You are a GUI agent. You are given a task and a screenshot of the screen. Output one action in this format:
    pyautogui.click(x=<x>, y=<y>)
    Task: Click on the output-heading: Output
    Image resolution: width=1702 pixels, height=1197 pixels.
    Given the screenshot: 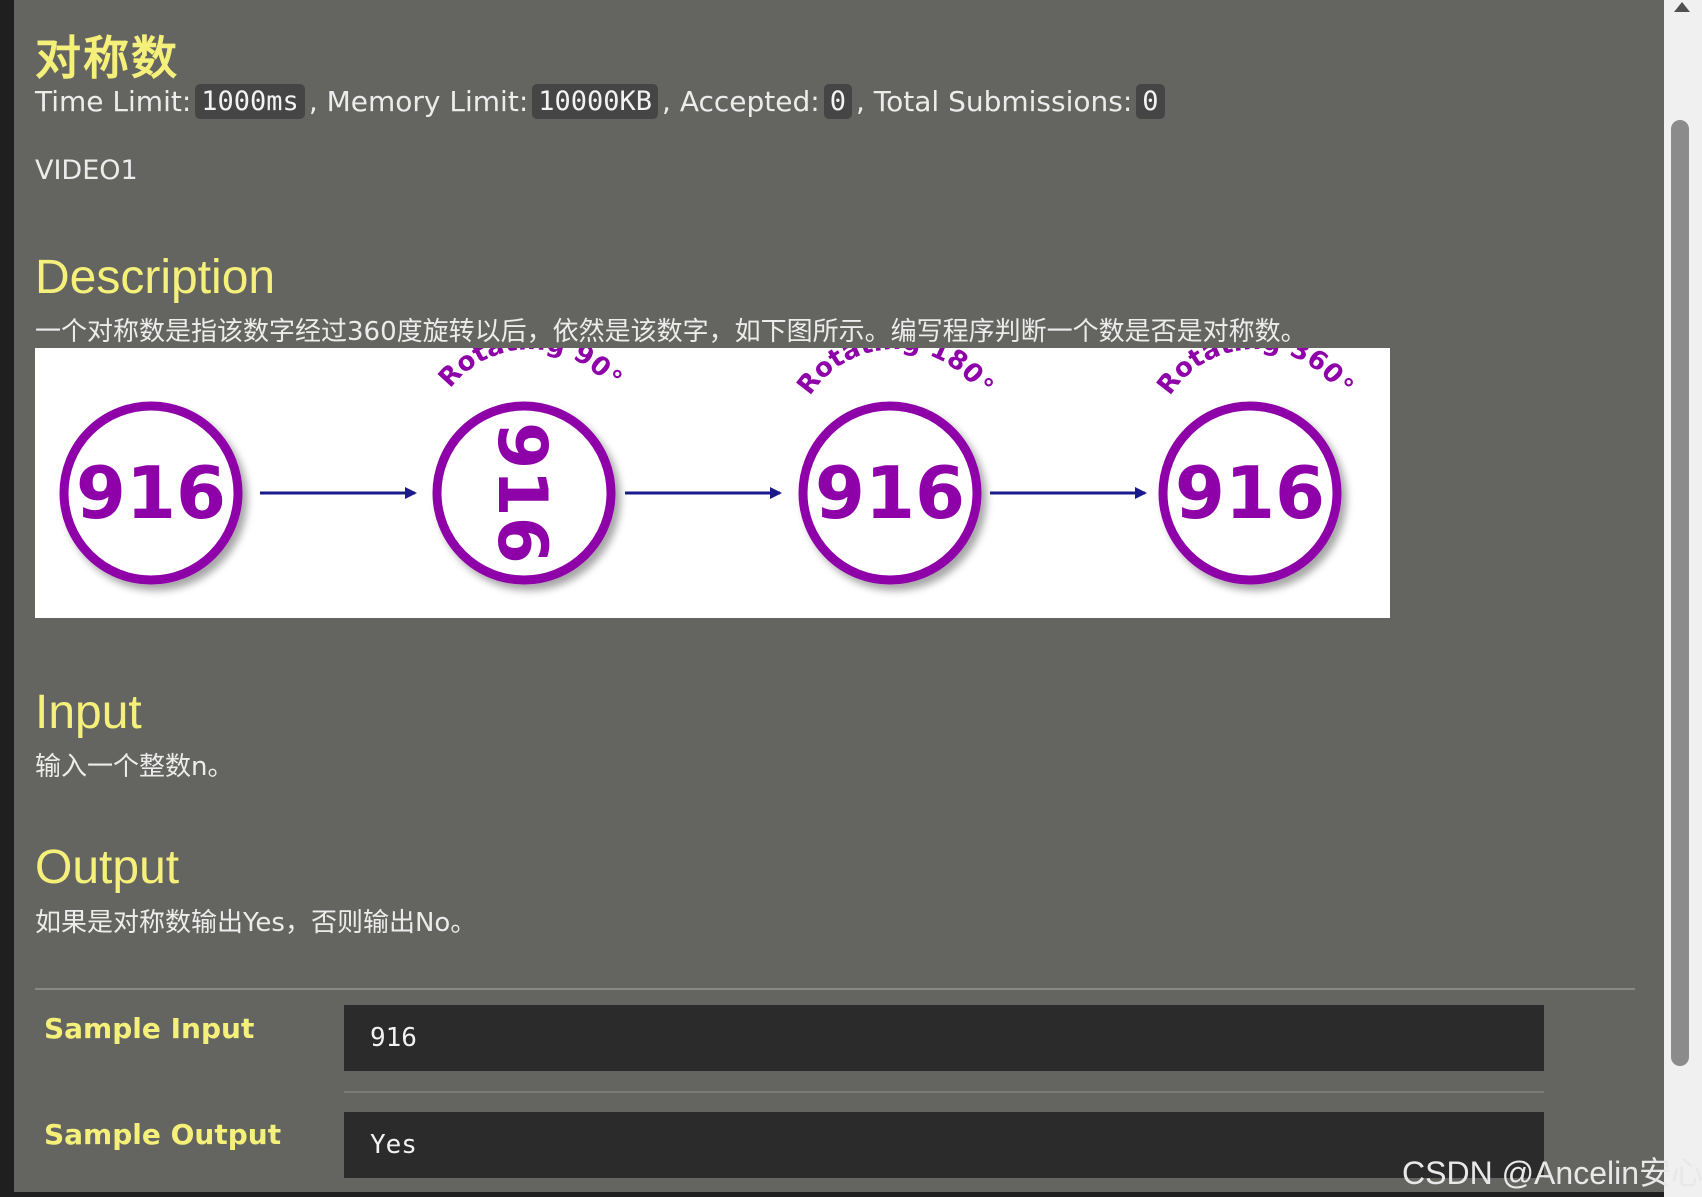 What is the action you would take?
    pyautogui.click(x=107, y=867)
    